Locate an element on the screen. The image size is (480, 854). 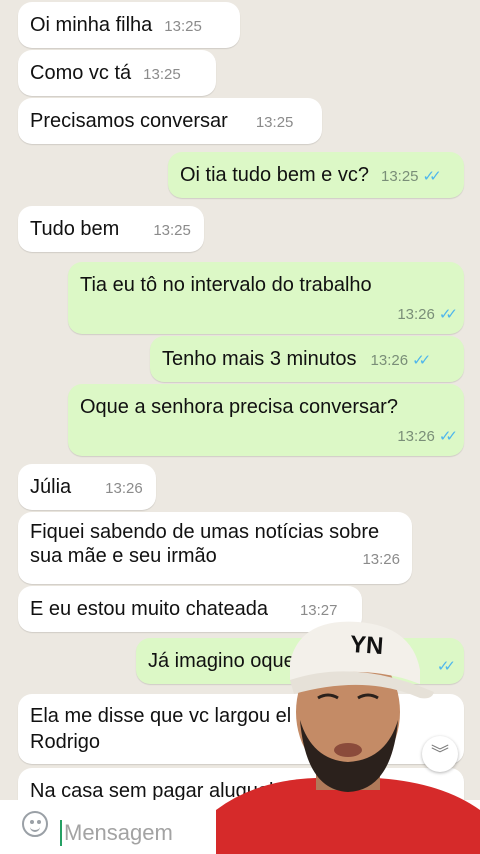
message-input: Mensagem is located at coordinates (118, 833).